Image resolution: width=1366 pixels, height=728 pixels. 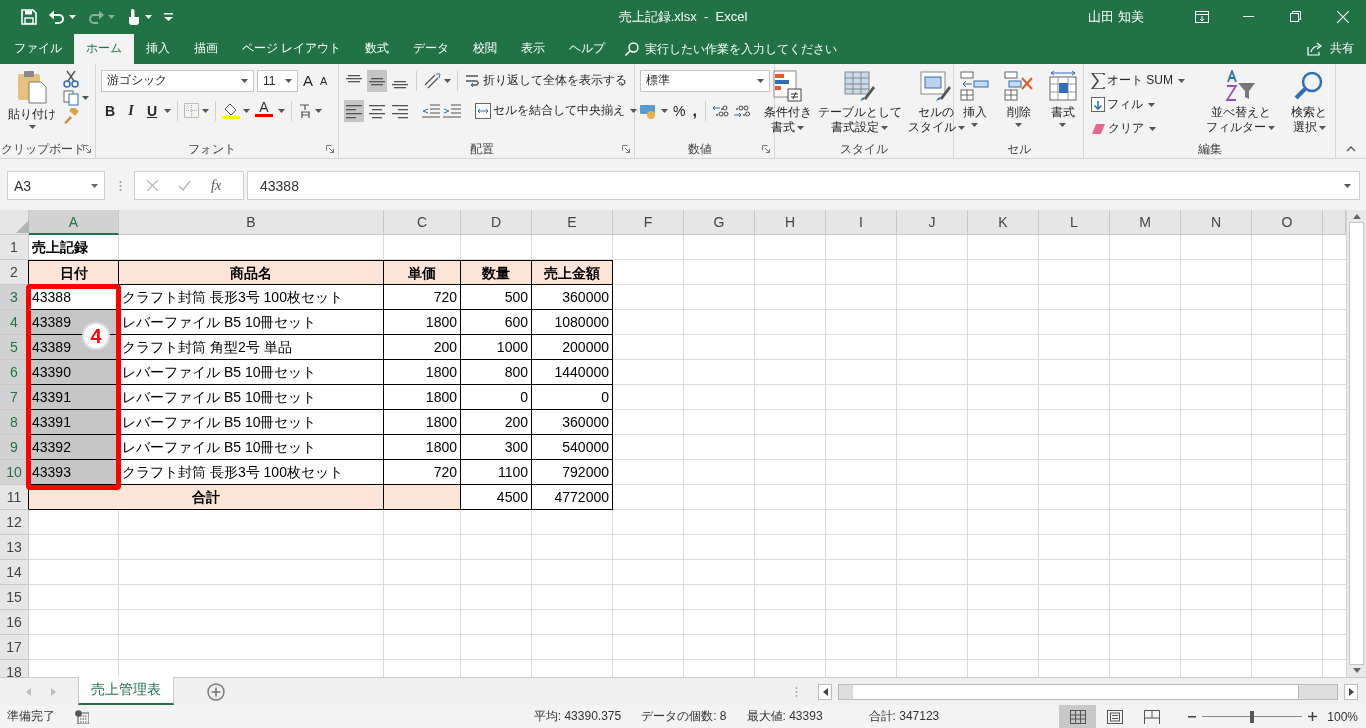 What do you see at coordinates (42, 149) in the screenshot?
I see `group-label: クリップボード` at bounding box center [42, 149].